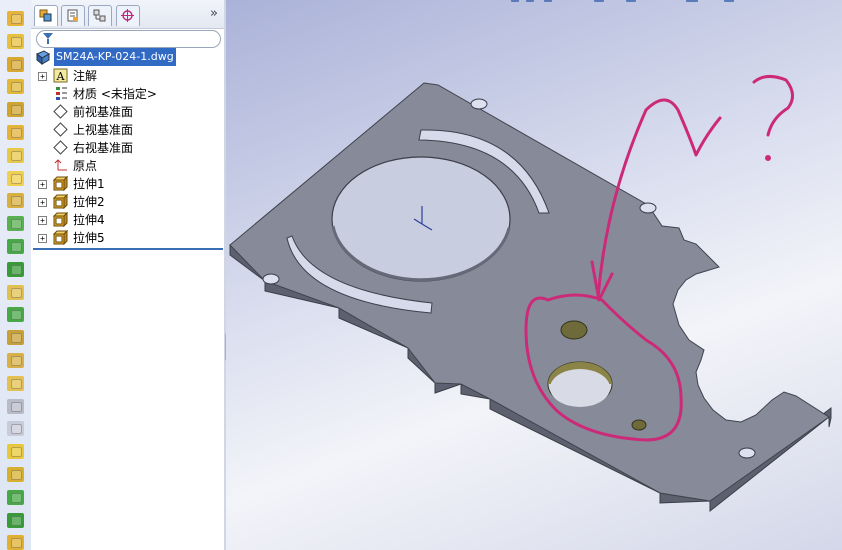  Describe the element at coordinates (48, 38) in the screenshot. I see `filter-icon` at that location.